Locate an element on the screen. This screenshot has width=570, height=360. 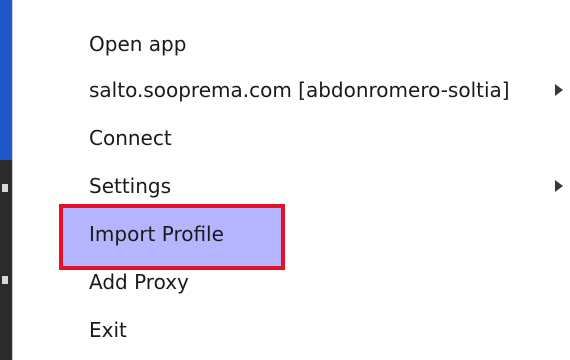
menu-item-open-app: Open app is located at coordinates (291, 44).